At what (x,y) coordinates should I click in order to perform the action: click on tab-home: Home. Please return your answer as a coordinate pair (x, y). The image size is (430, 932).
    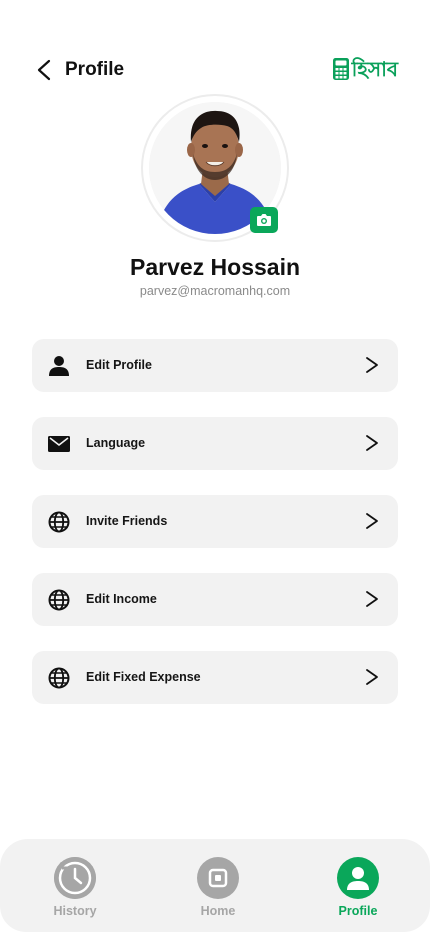
    Looking at the image, I should click on (218, 887).